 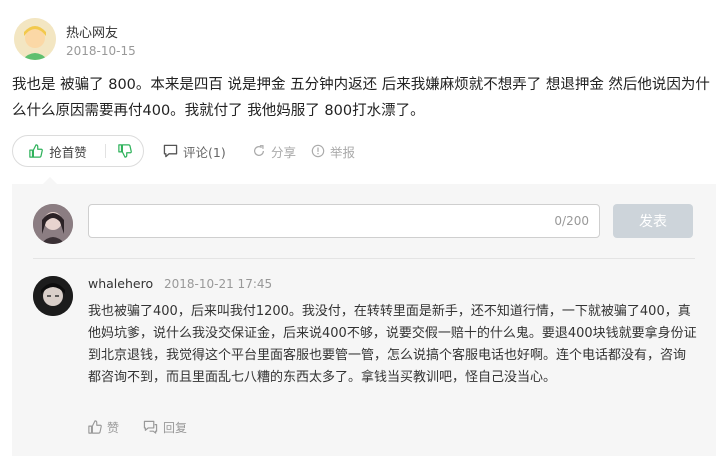 What do you see at coordinates (364, 258) in the screenshot?
I see `divider` at bounding box center [364, 258].